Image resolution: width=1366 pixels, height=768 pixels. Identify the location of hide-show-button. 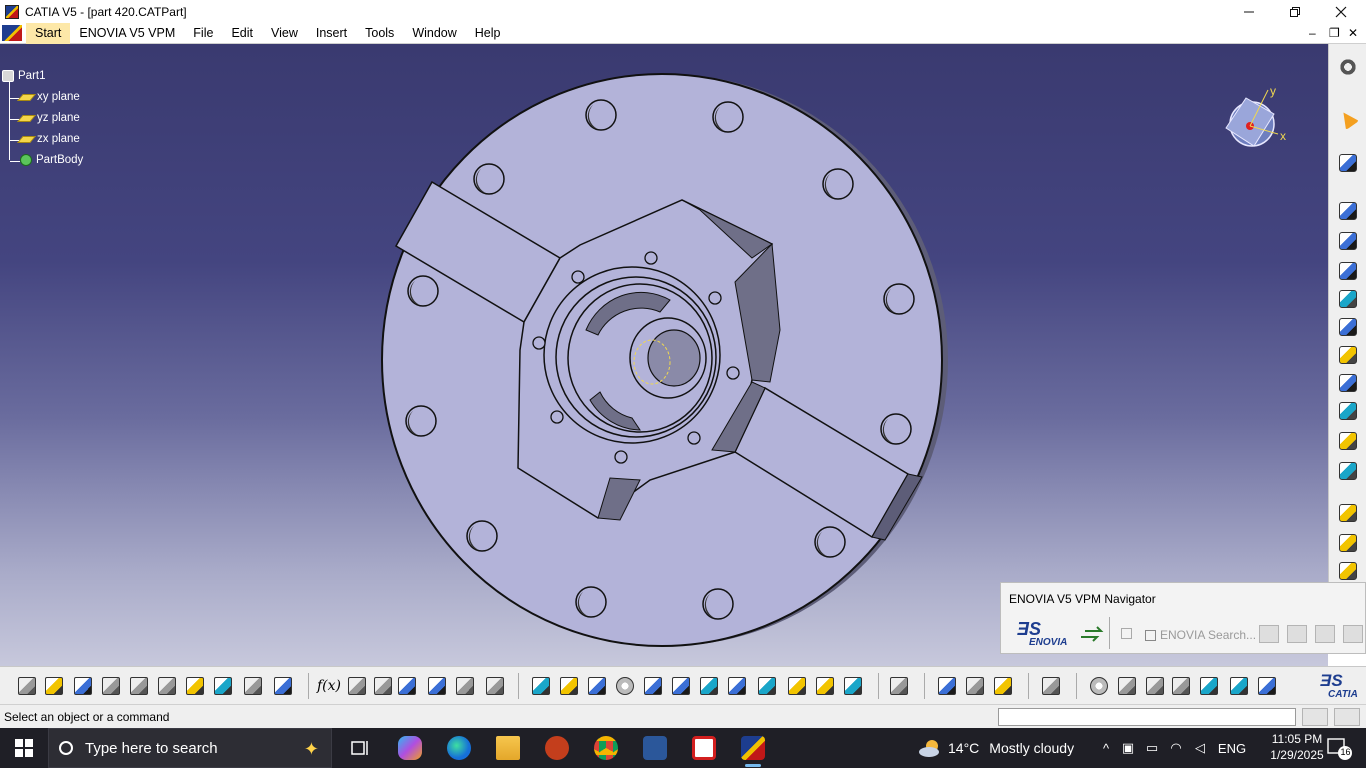
(825, 686).